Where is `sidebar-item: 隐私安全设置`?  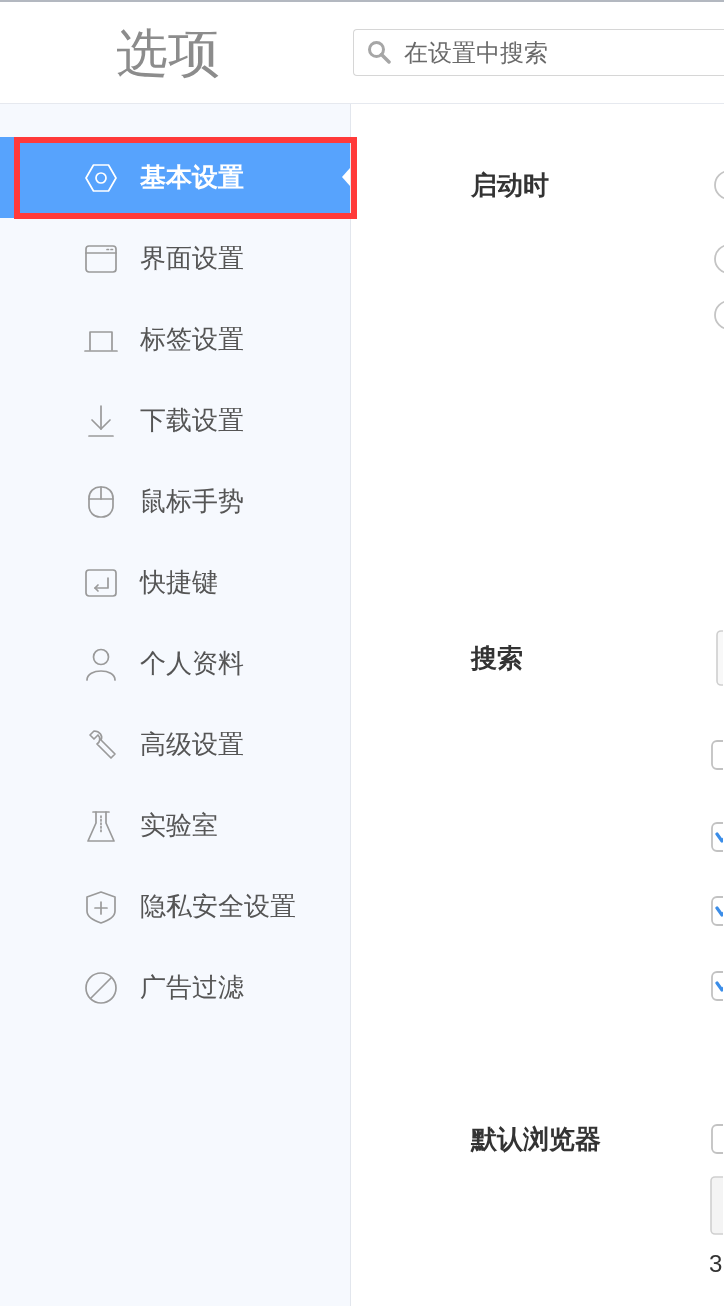 sidebar-item: 隐私安全设置 is located at coordinates (175, 906).